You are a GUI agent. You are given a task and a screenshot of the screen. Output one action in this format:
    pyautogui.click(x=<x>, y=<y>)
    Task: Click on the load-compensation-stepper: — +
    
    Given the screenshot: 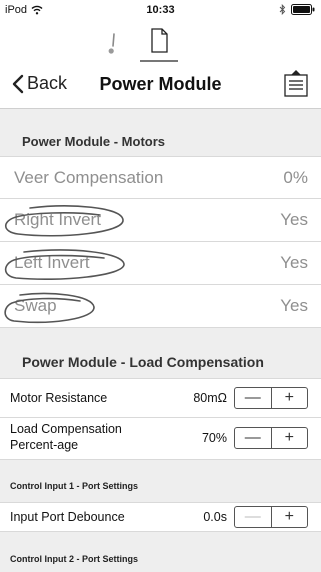 What is the action you would take?
    pyautogui.click(x=271, y=438)
    